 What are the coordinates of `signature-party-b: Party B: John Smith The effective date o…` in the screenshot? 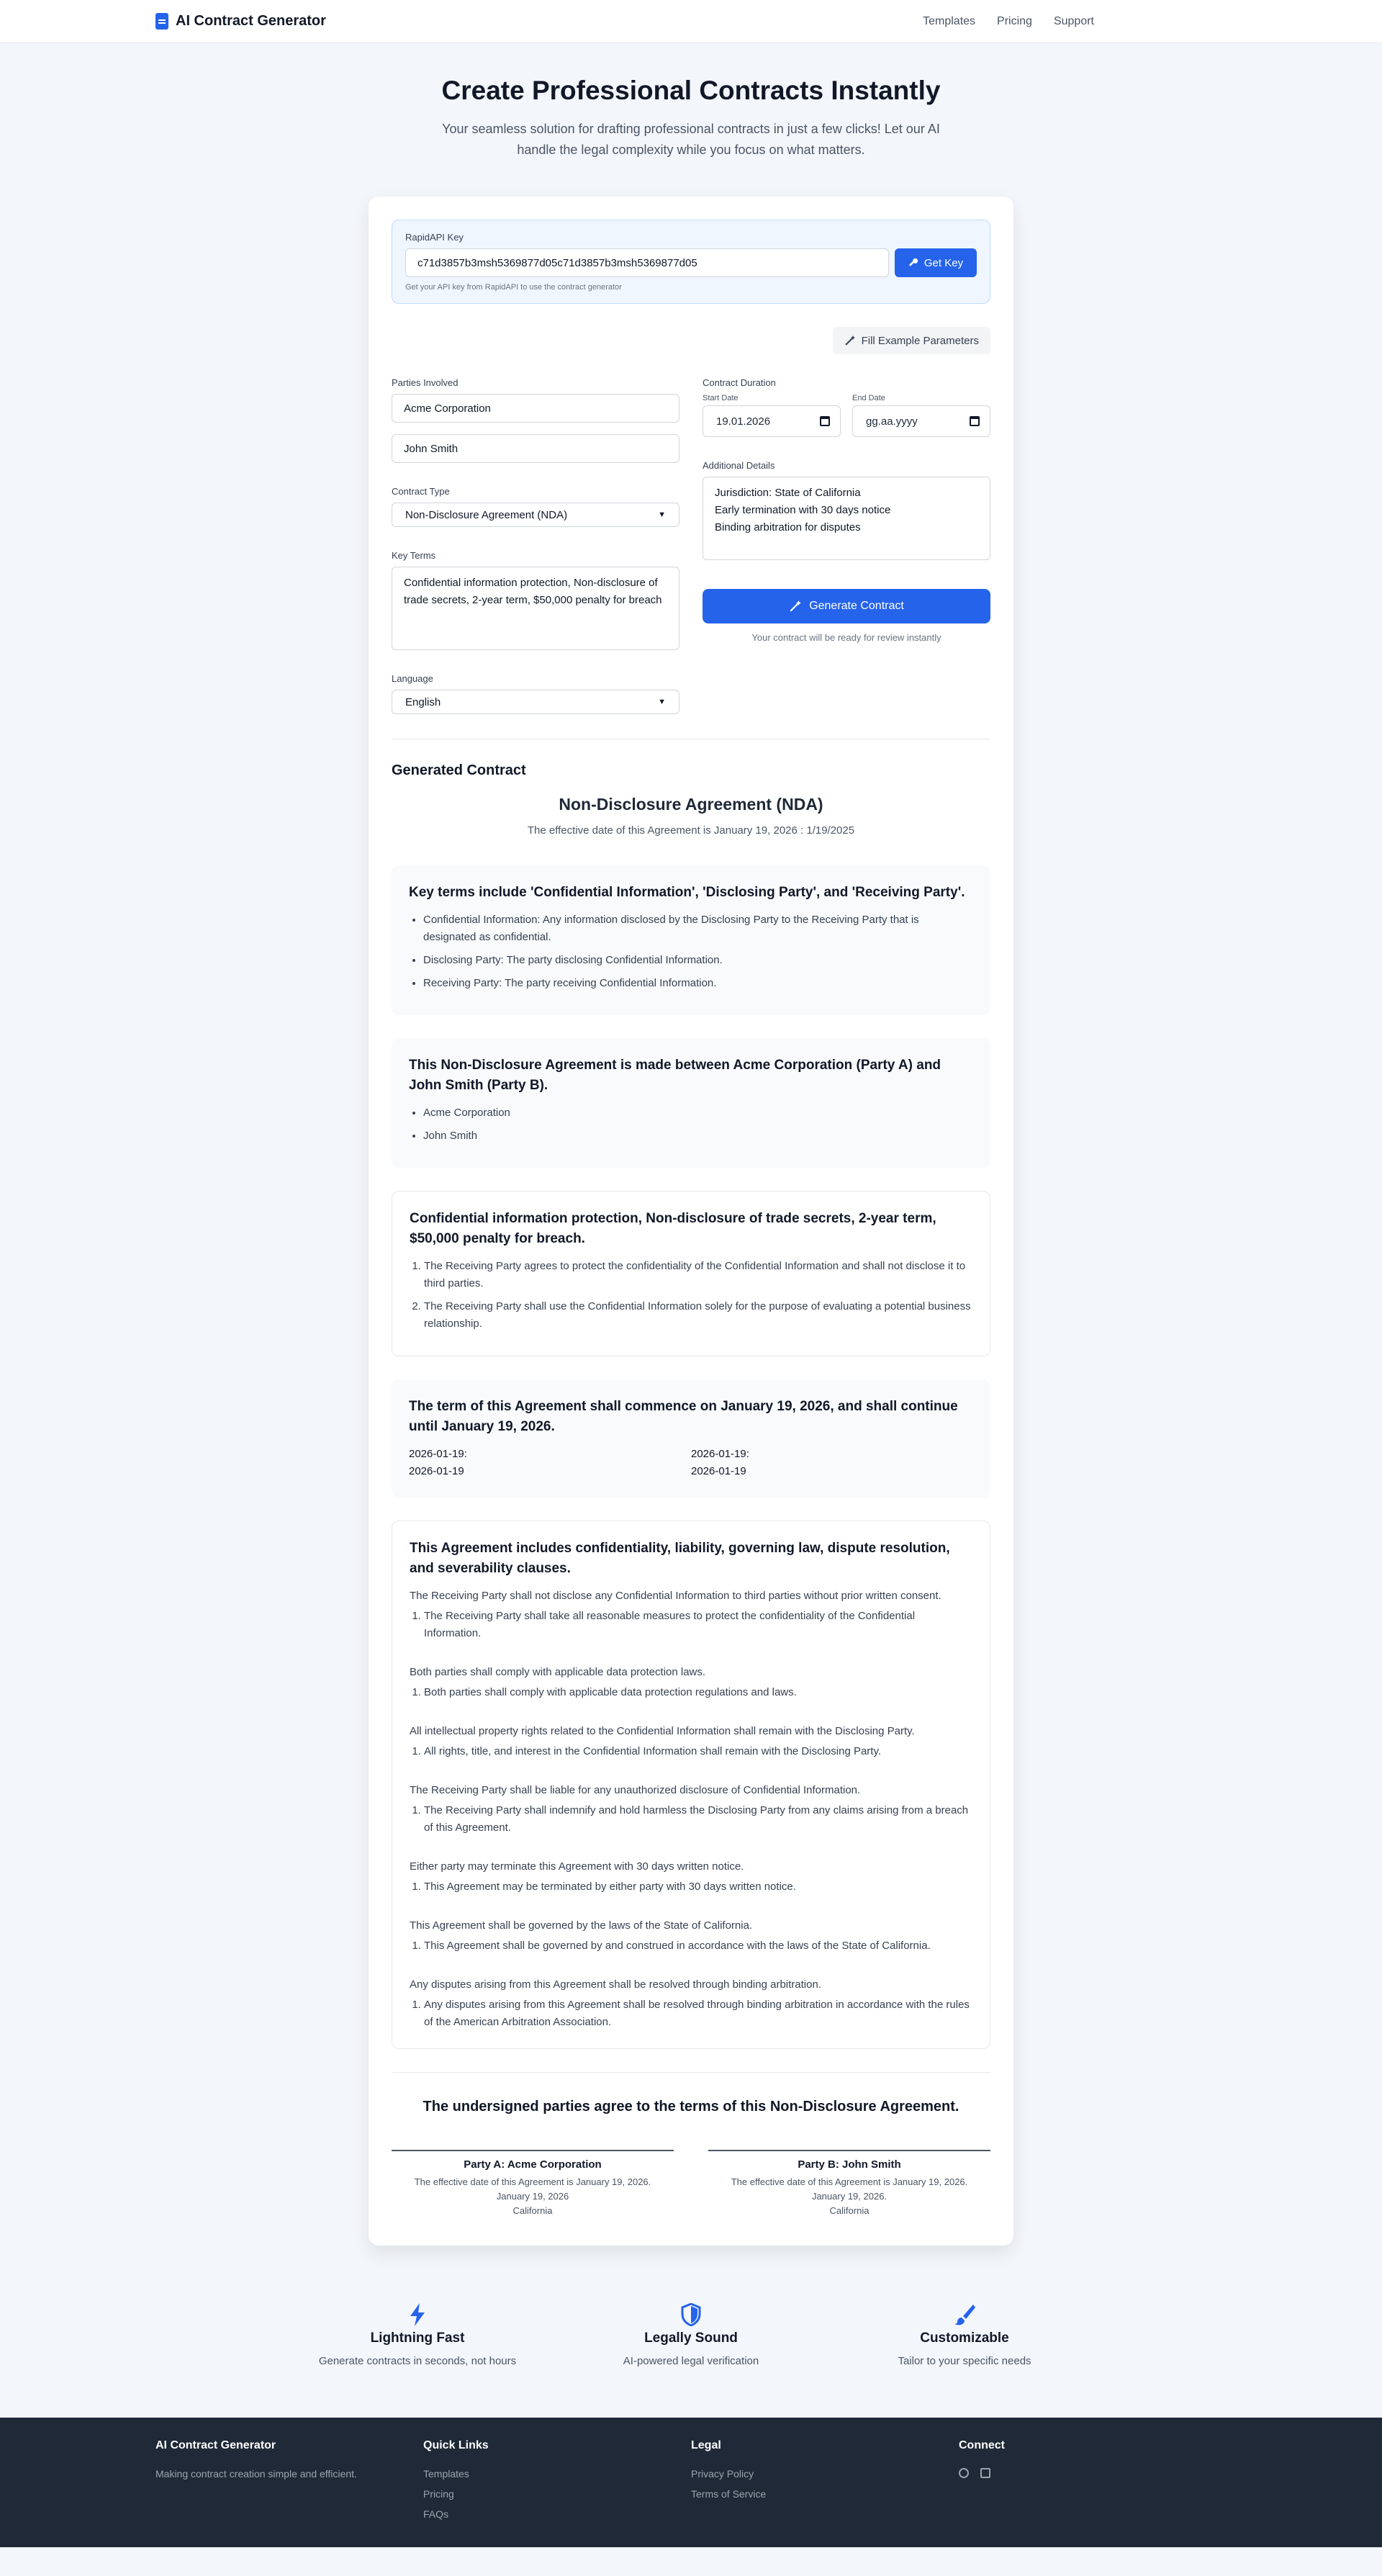 It's located at (849, 2184).